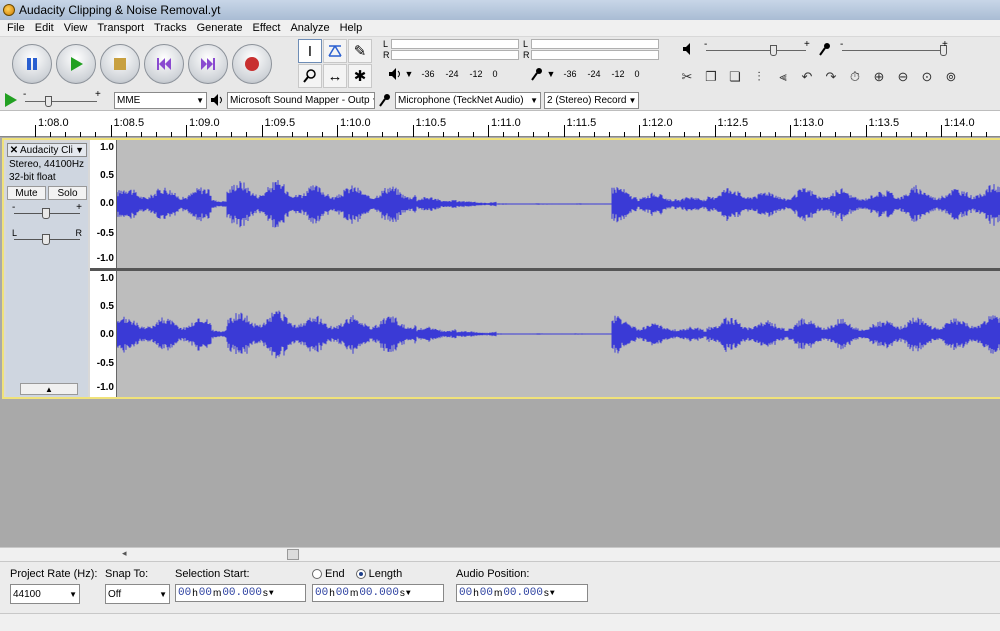 This screenshot has height=631, width=1000. Describe the element at coordinates (61, 99) in the screenshot. I see `play-at-speed-slider: - +` at that location.